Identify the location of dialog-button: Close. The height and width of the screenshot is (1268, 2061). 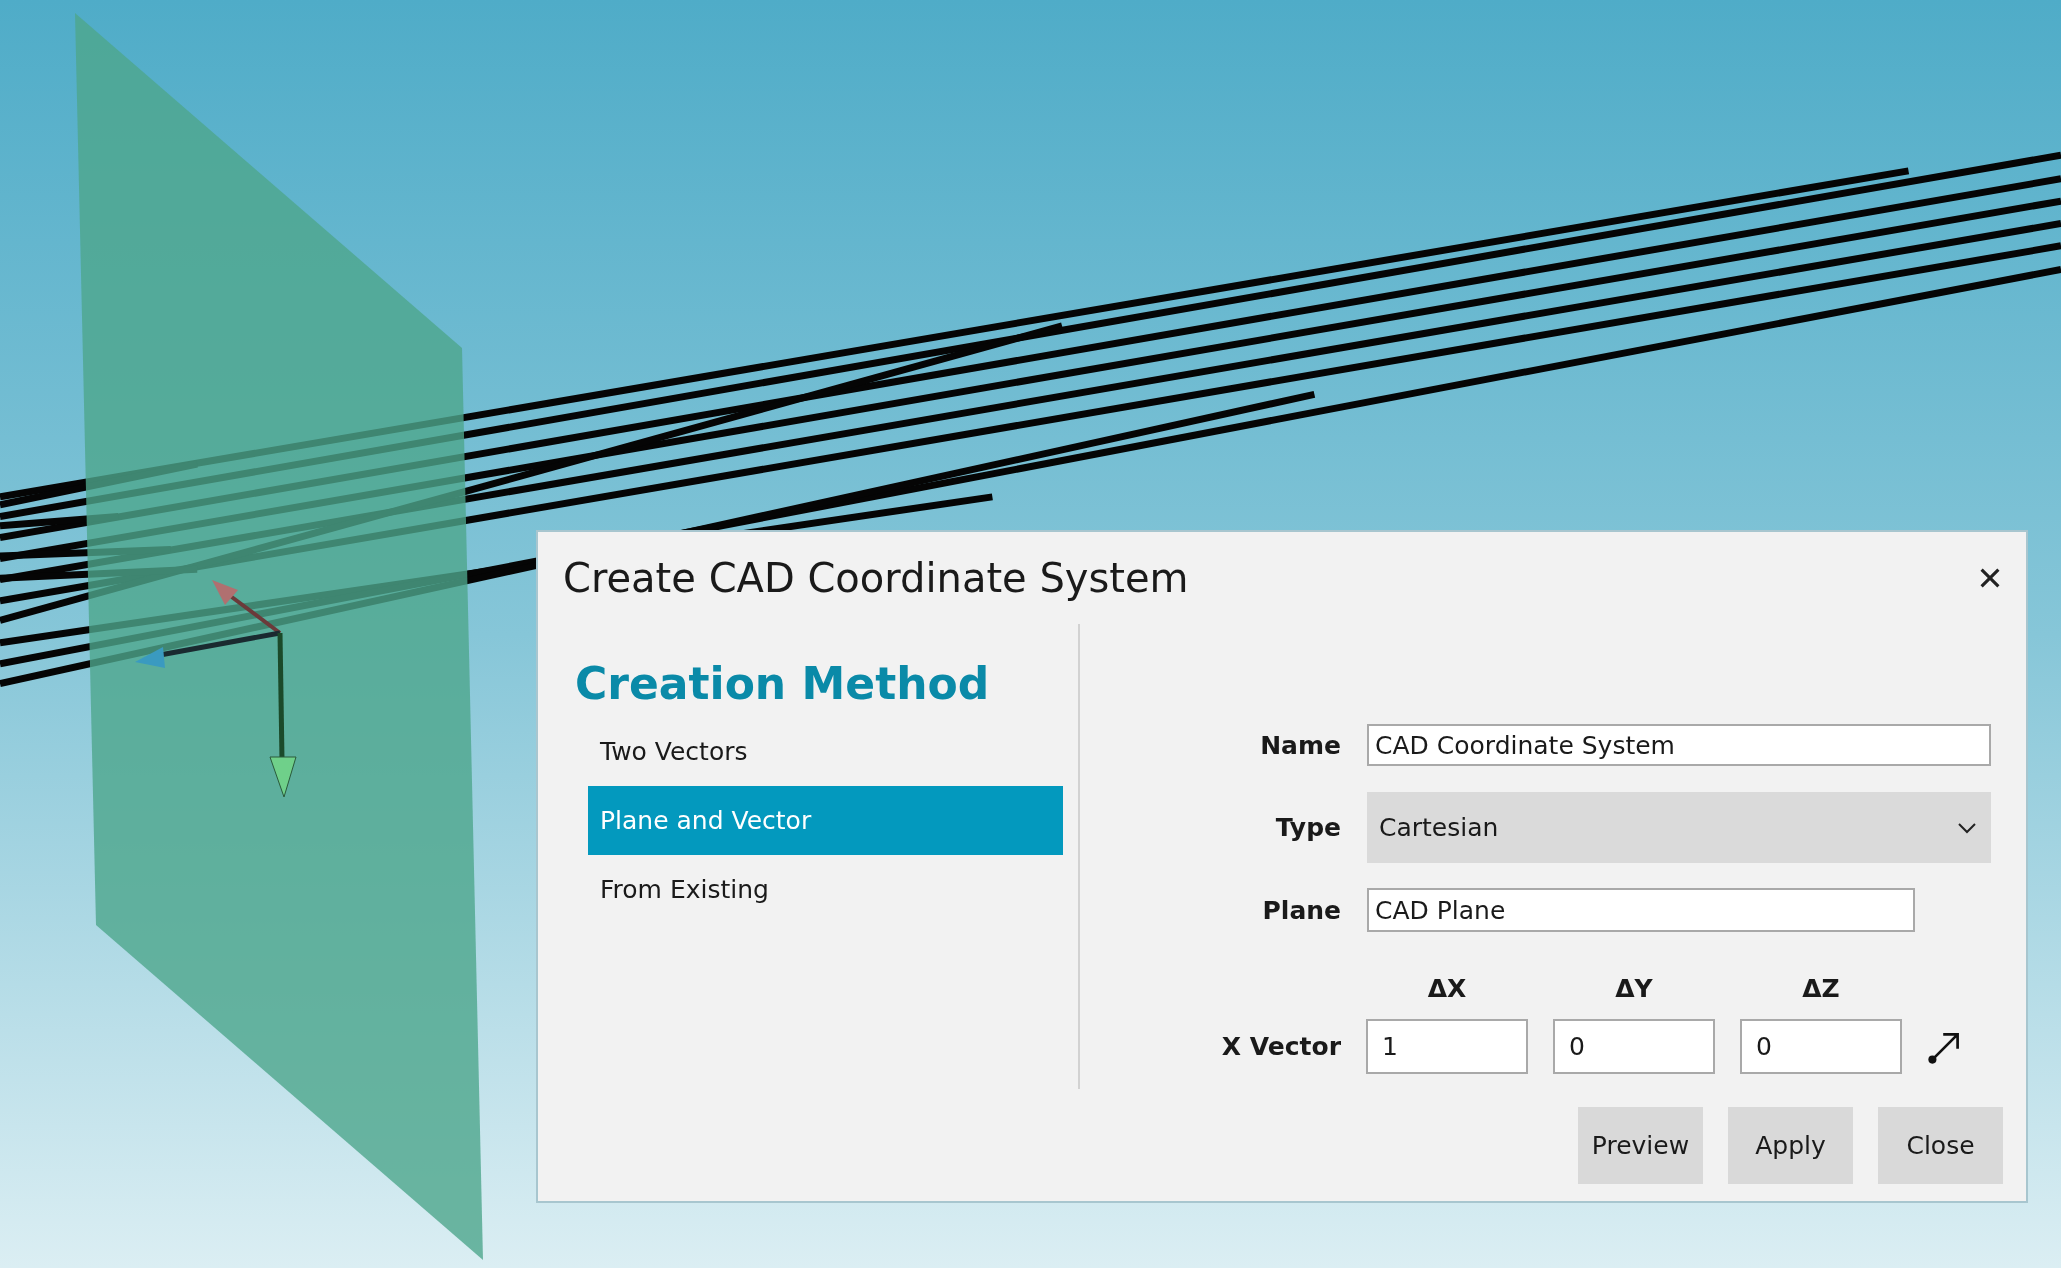
(1940, 1145).